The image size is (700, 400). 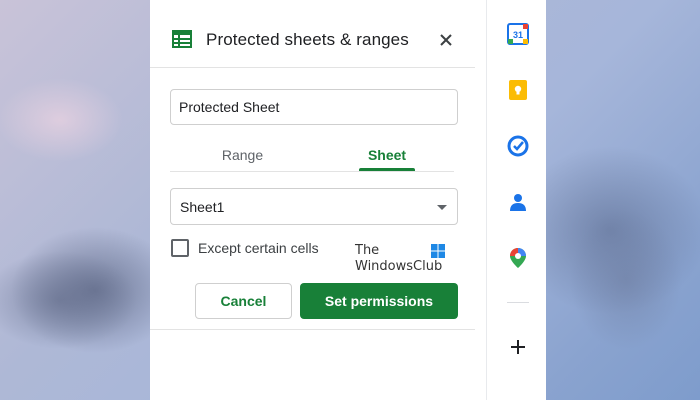 I want to click on panel-title: Protected sheets & ranges, so click(x=307, y=39).